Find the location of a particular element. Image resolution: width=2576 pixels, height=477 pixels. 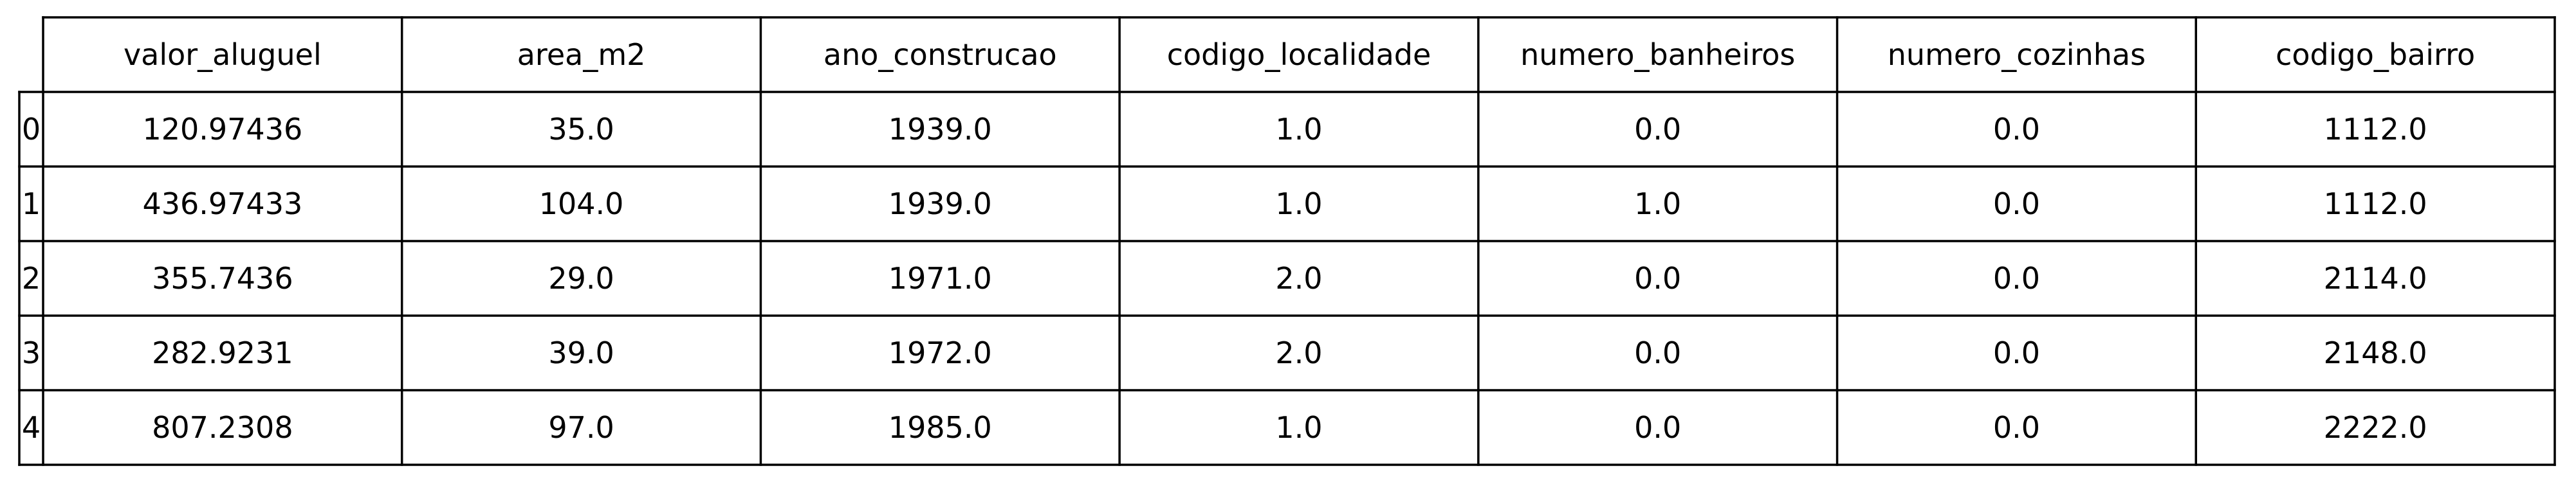

table-cell: 39.0 is located at coordinates (581, 353).